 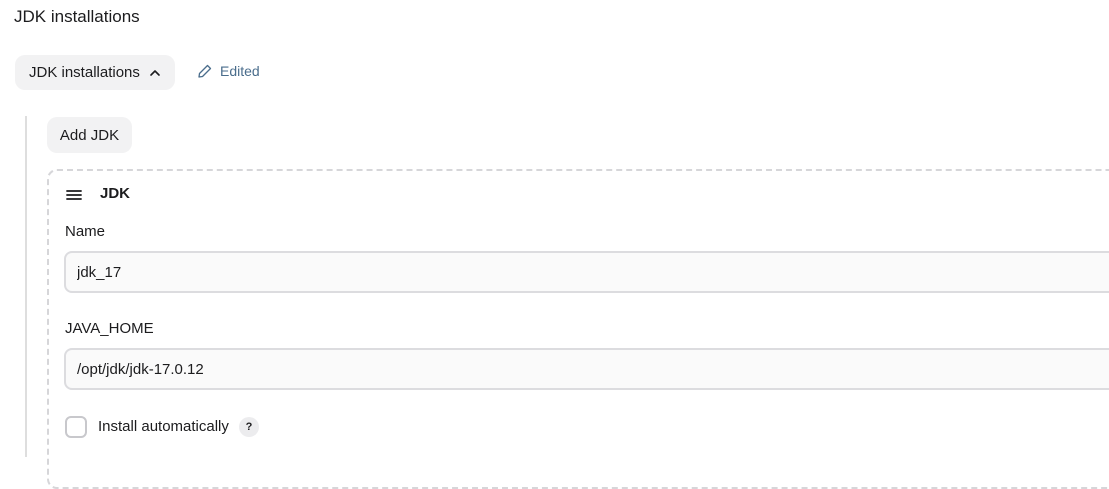 I want to click on name-input, so click(x=586, y=272).